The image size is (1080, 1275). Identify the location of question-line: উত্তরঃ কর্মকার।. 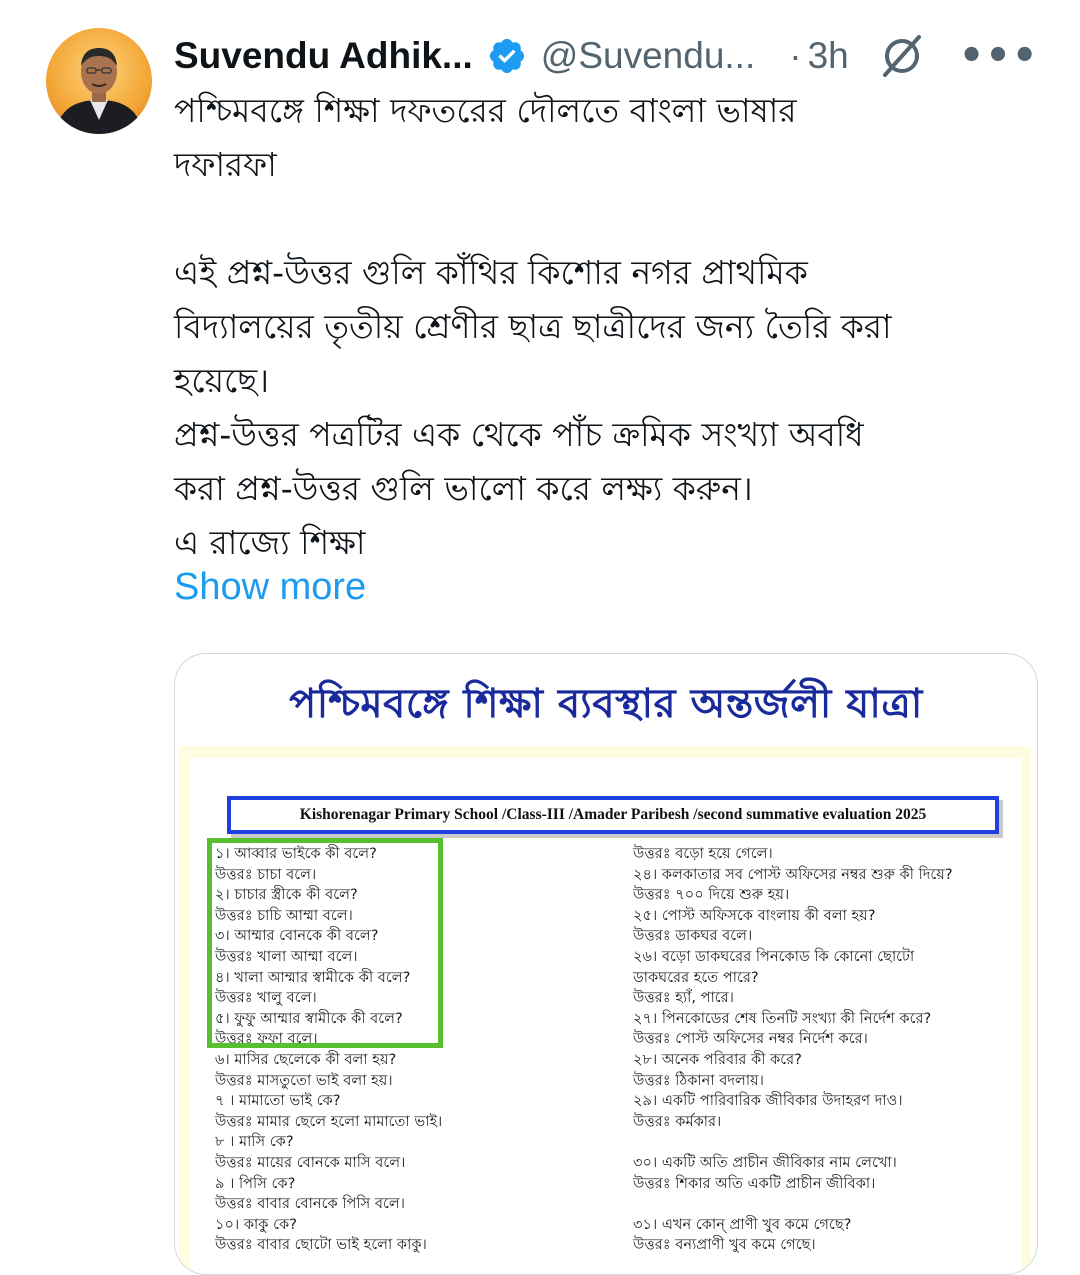
(677, 1121).